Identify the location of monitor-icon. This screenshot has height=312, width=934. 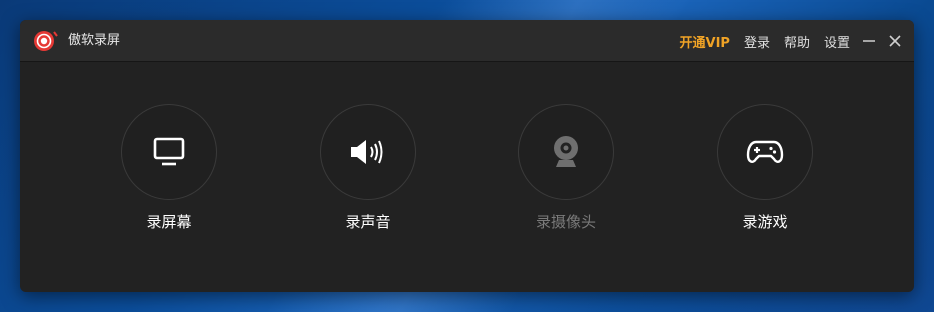
(169, 151).